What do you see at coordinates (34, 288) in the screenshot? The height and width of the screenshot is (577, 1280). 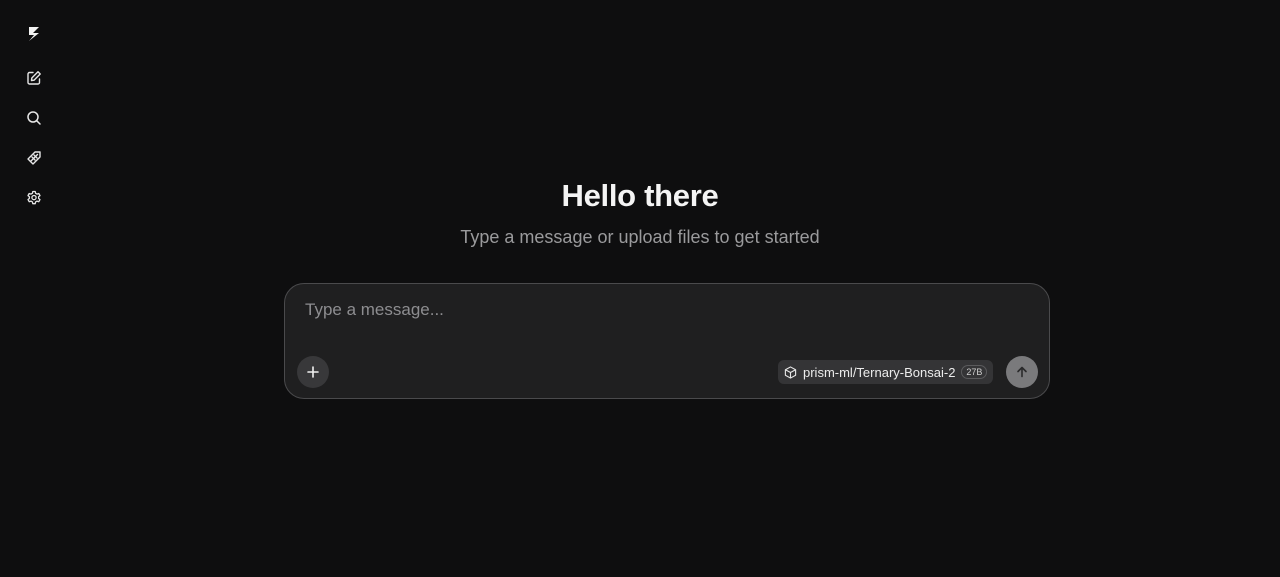 I see `sidebar` at bounding box center [34, 288].